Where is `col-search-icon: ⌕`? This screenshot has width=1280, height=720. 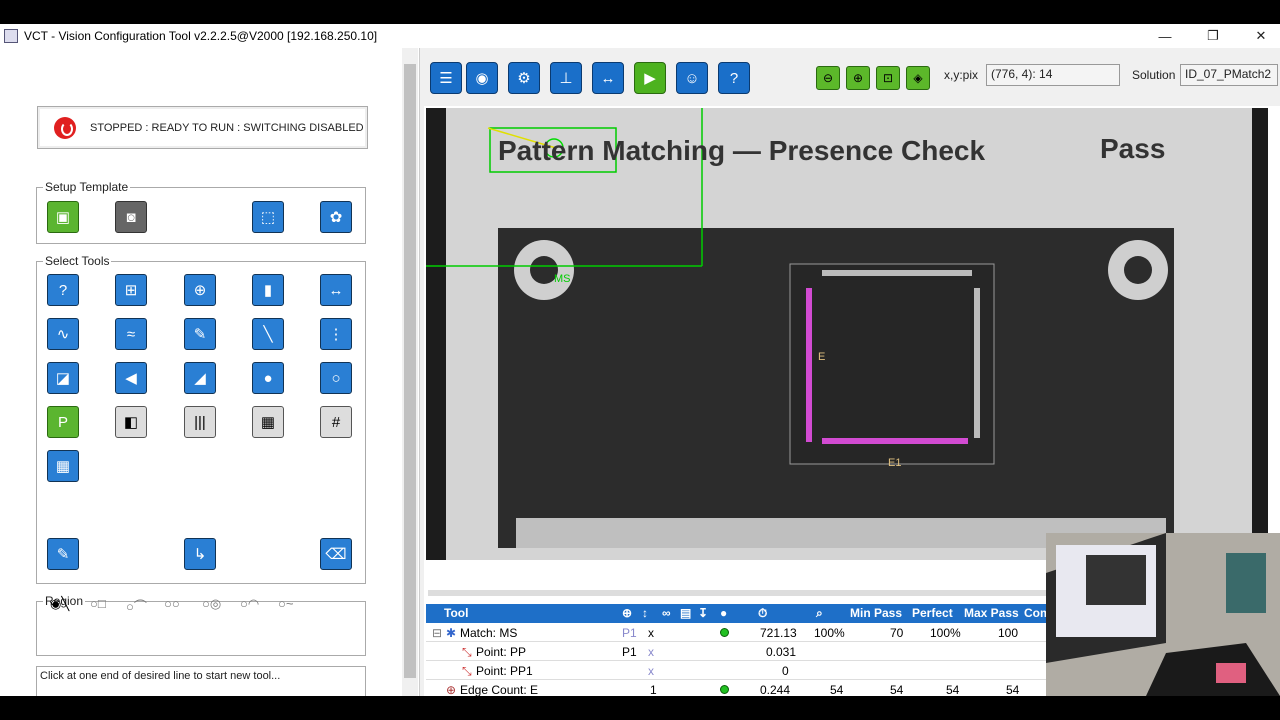 col-search-icon: ⌕ is located at coordinates (819, 613).